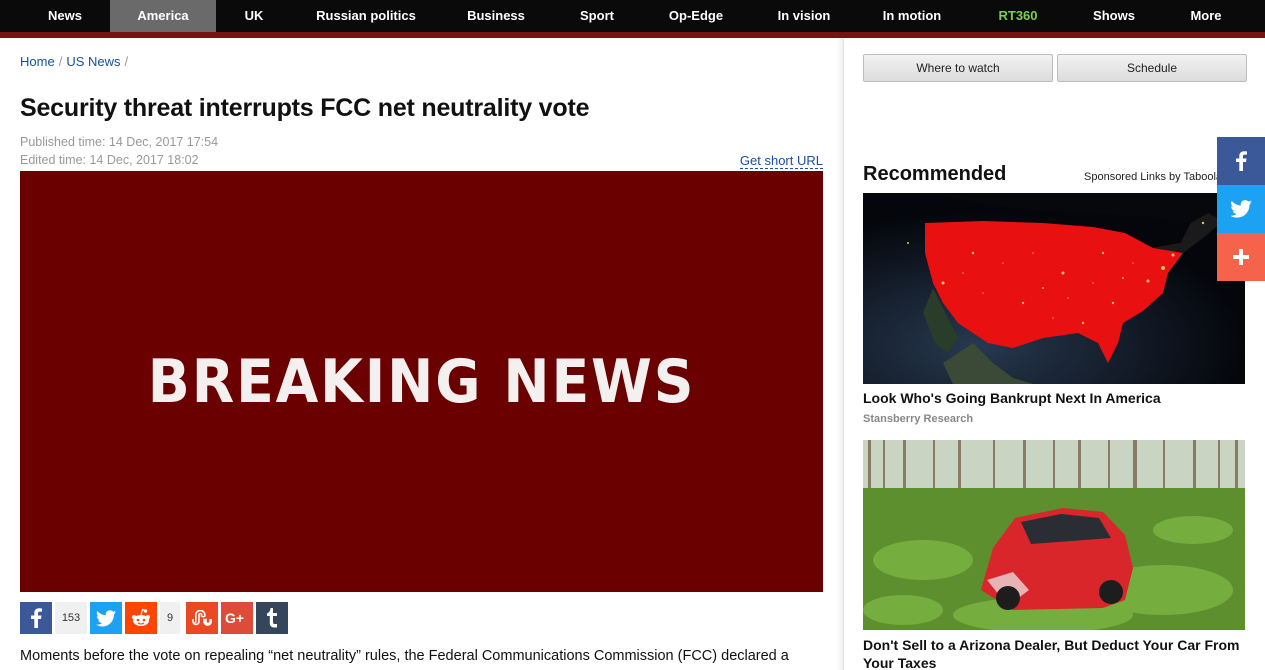  Describe the element at coordinates (597, 16) in the screenshot. I see `nav-item-sport: Sport` at that location.